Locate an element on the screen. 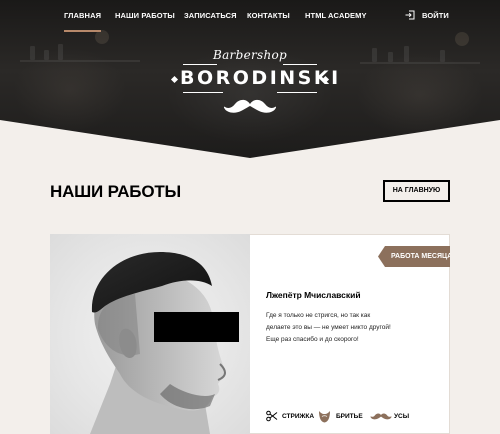 This screenshot has width=500, height=434. censor-bar is located at coordinates (196, 327).